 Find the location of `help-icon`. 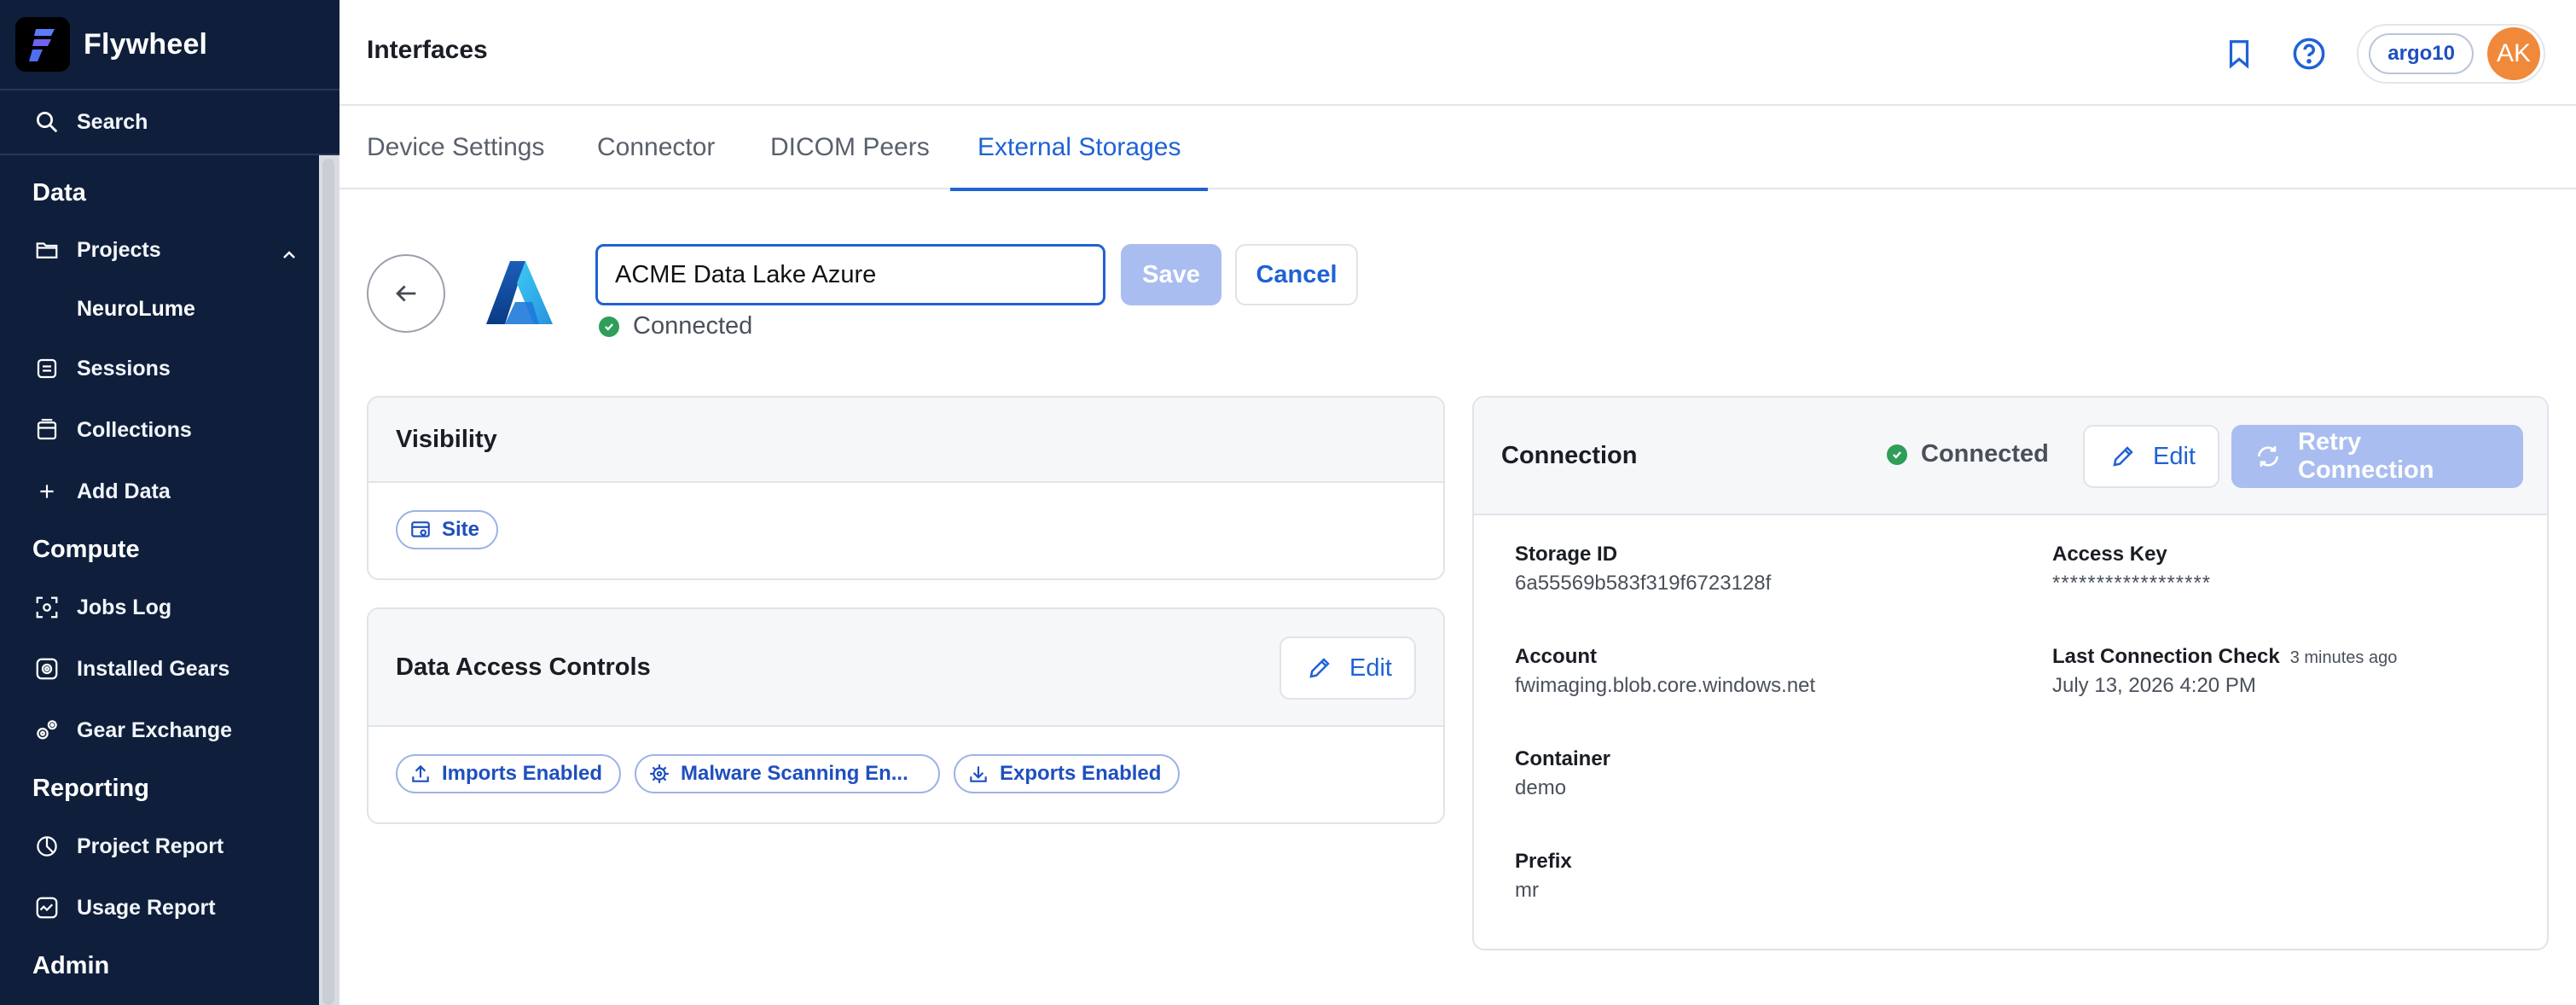

help-icon is located at coordinates (2309, 53).